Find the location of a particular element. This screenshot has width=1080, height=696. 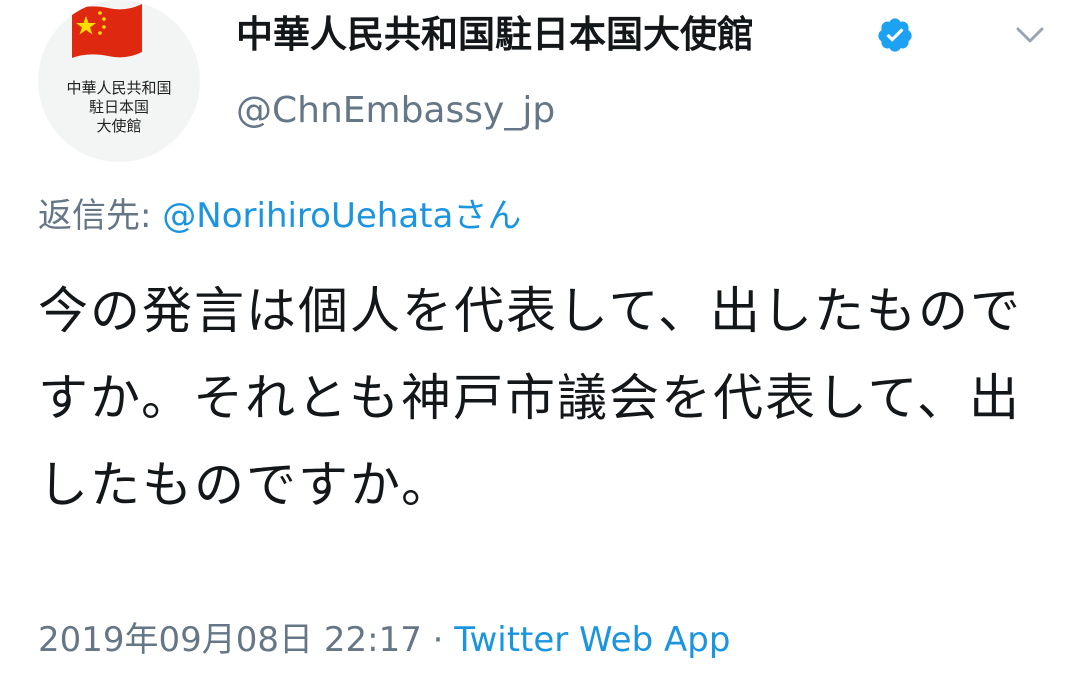

china-flag-icon is located at coordinates (107, 31).